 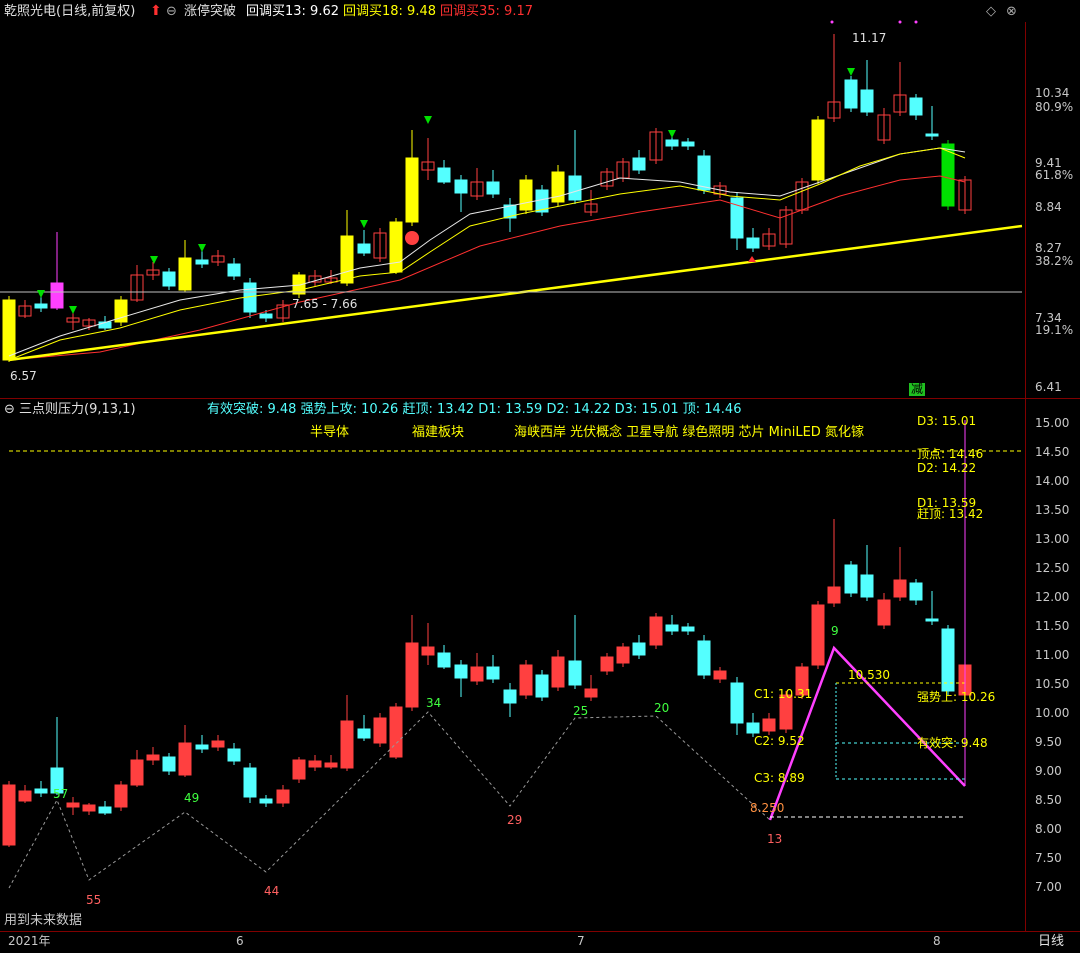 I want to click on bottom-y-label: 7.00, so click(x=1048, y=887).